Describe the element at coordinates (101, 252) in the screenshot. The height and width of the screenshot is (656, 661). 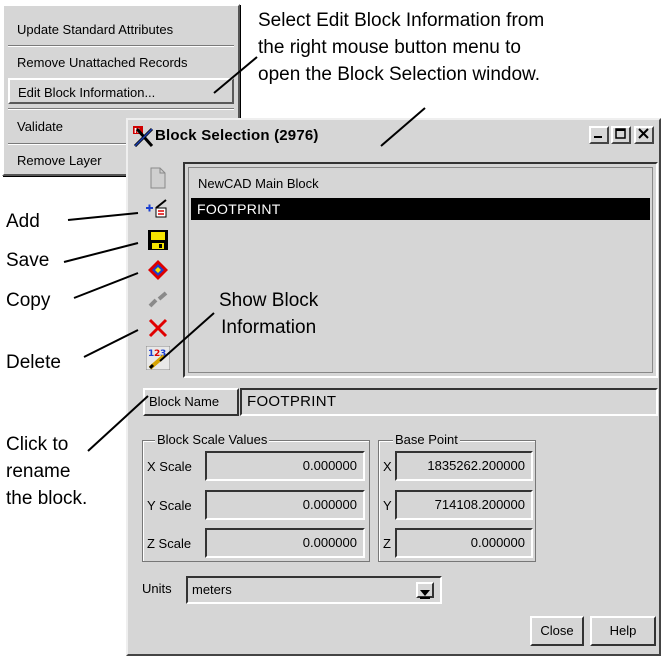
I see `leader-line-save` at that location.